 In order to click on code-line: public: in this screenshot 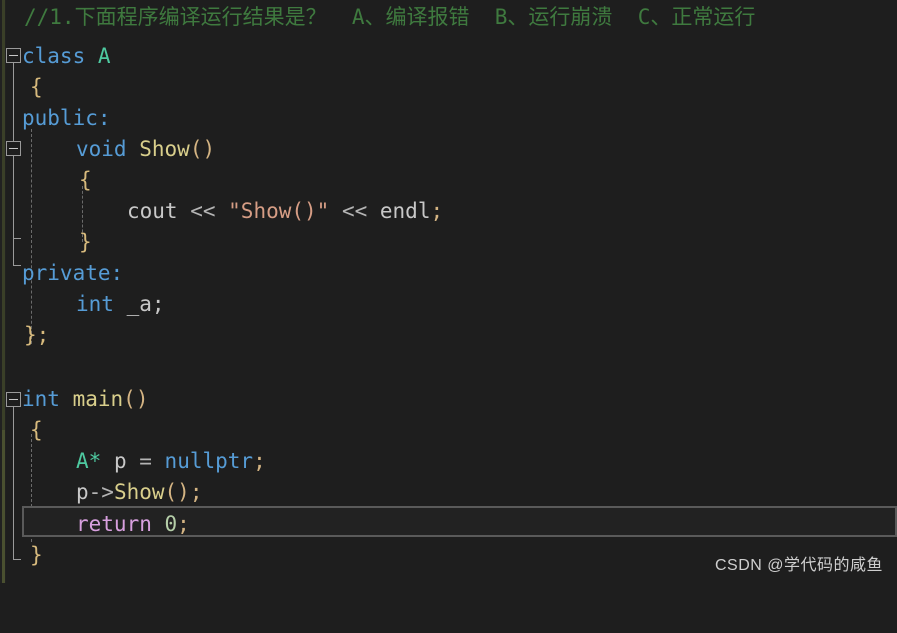, I will do `click(448, 118)`.